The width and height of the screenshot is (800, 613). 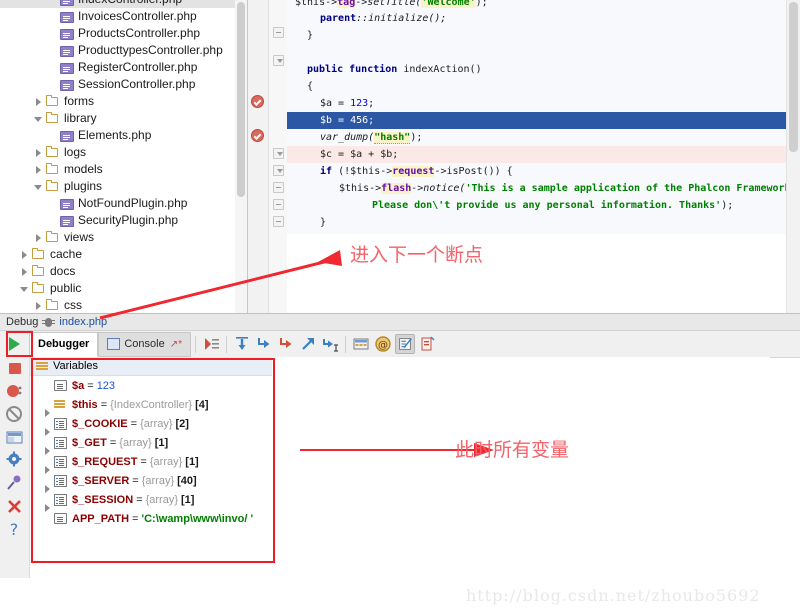 What do you see at coordinates (176, 344) in the screenshot?
I see `console-overflow-icon: ↗*` at bounding box center [176, 344].